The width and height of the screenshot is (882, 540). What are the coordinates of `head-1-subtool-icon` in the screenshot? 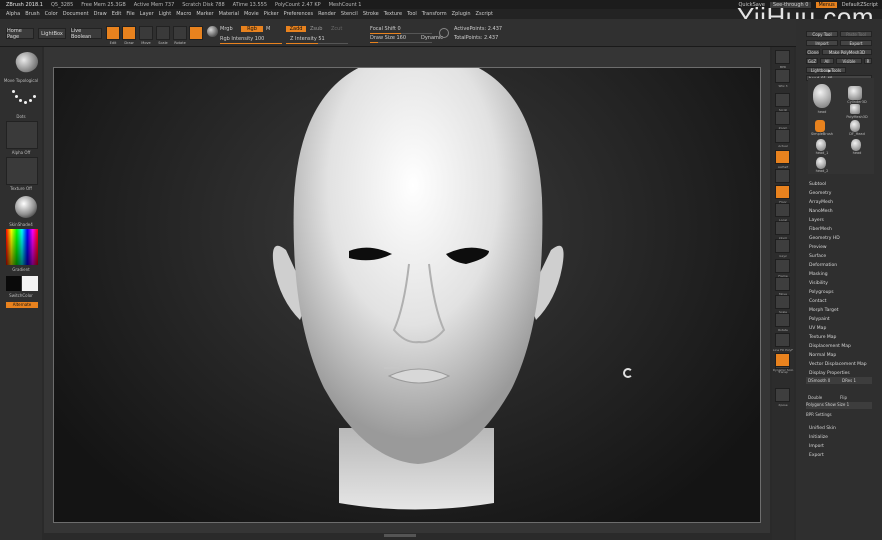 It's located at (821, 145).